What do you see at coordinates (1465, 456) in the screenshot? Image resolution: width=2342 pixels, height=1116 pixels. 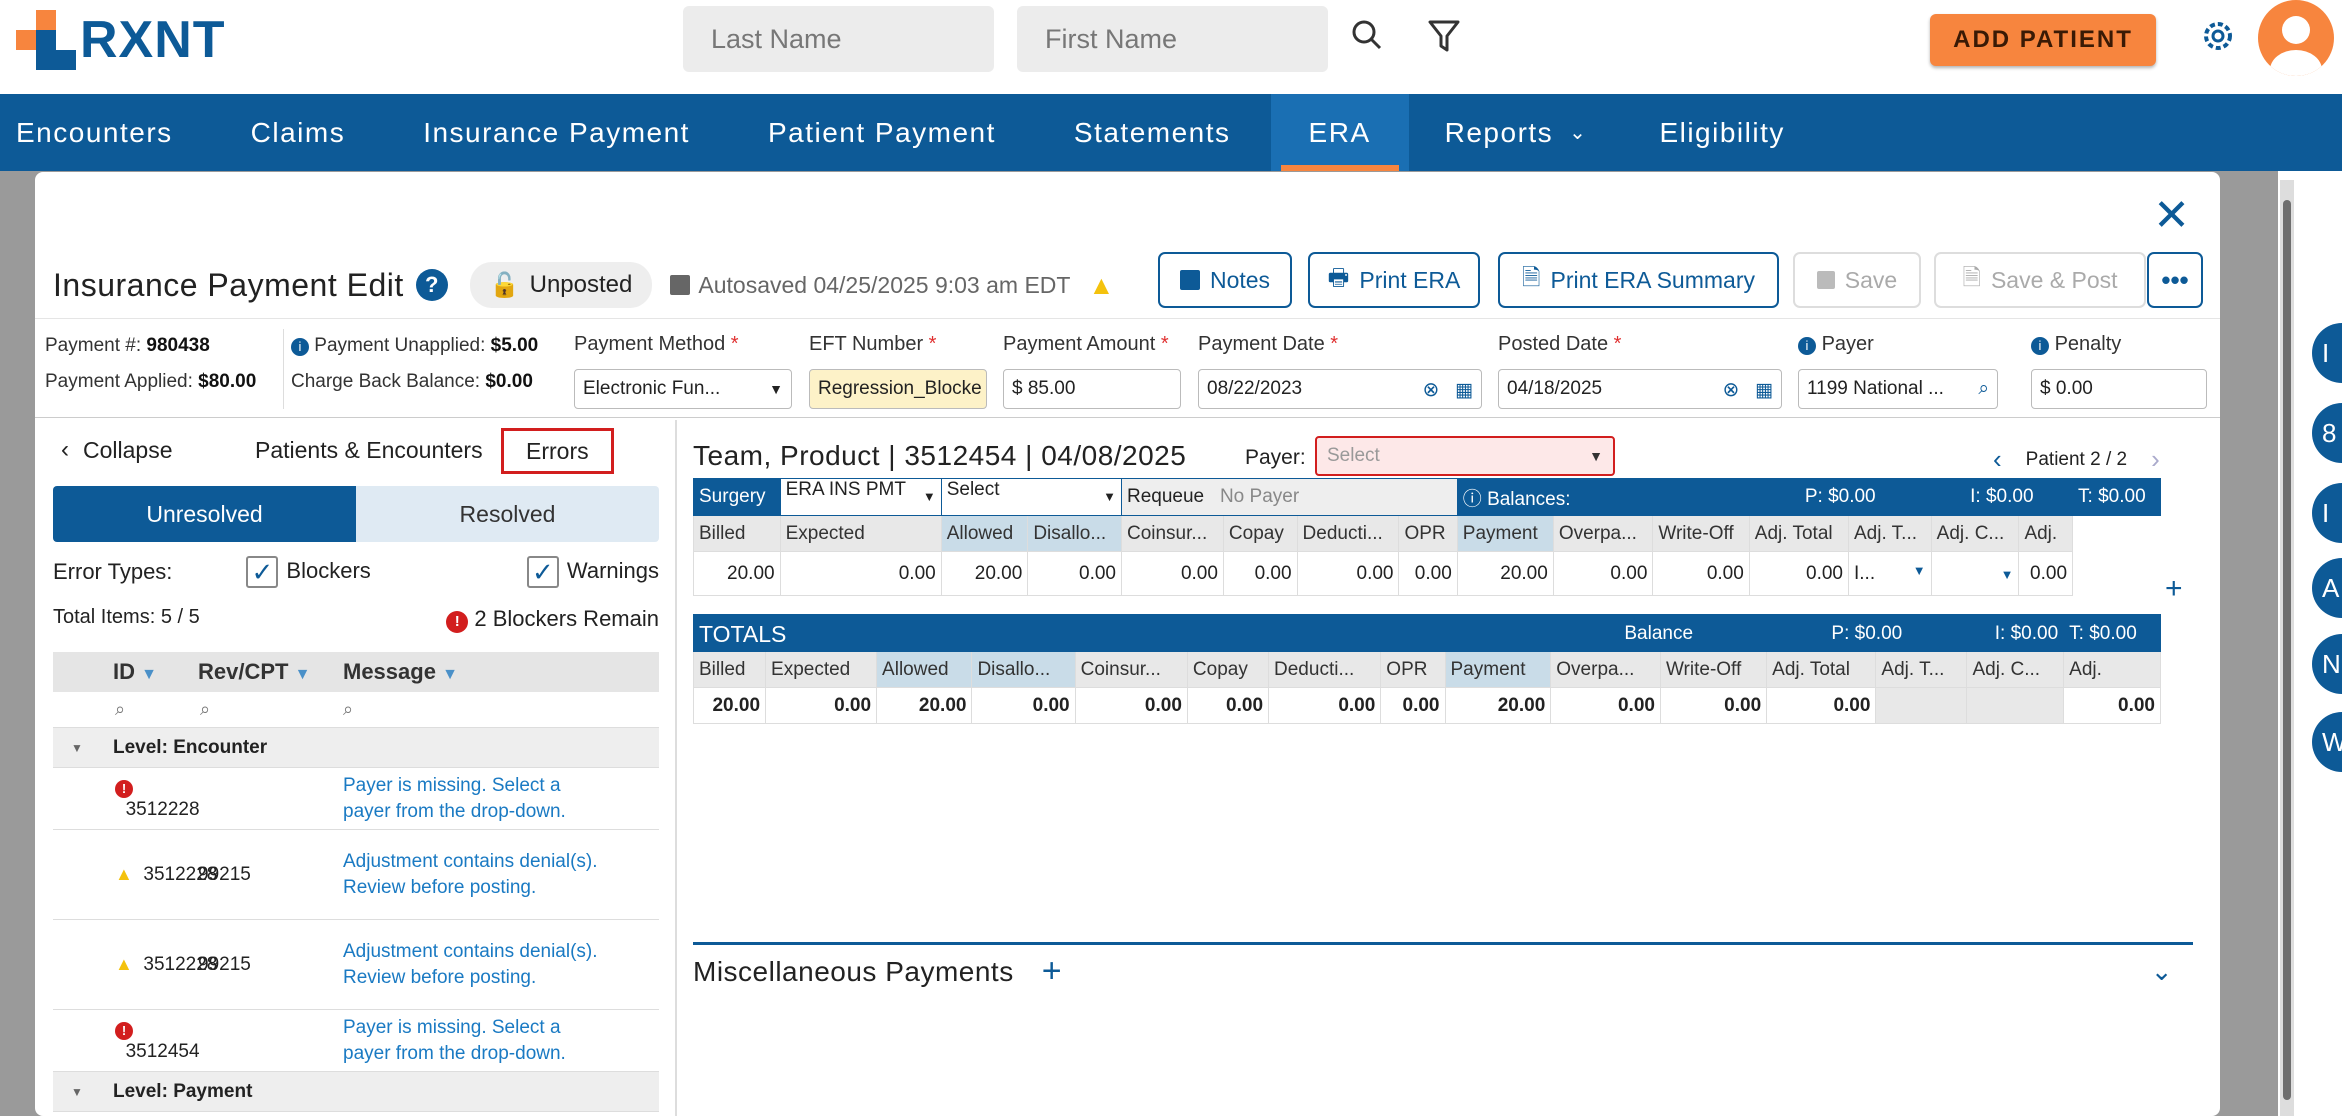 I see `payer-select: Select ▼` at bounding box center [1465, 456].